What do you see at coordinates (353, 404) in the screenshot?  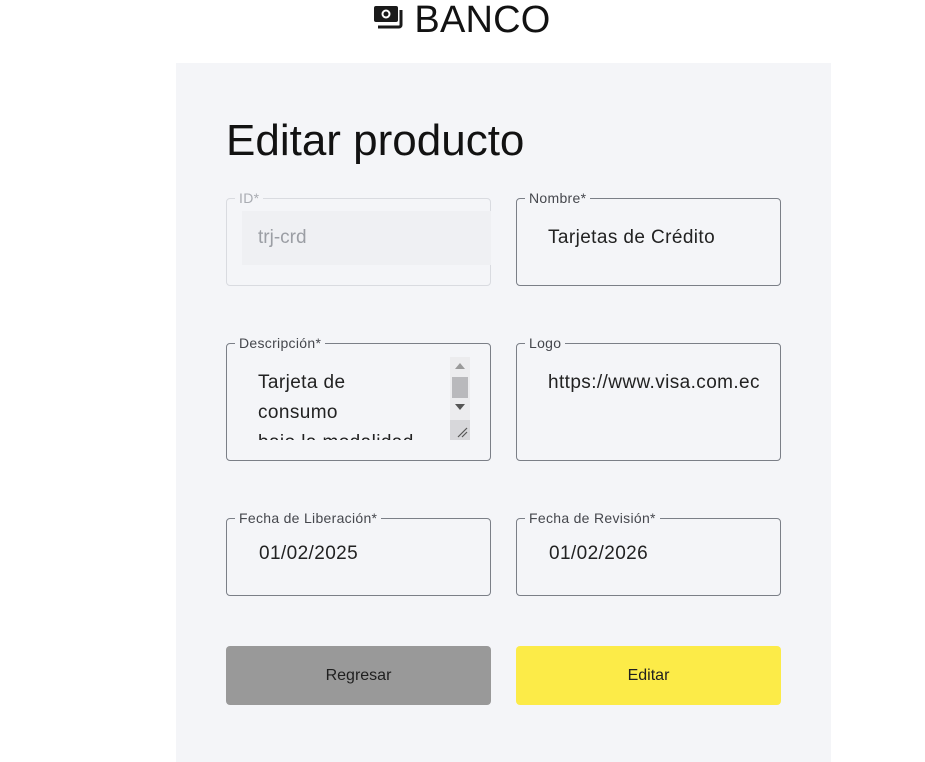 I see `descripcion-textarea: Tarjeta de consumo bajo la modalidad` at bounding box center [353, 404].